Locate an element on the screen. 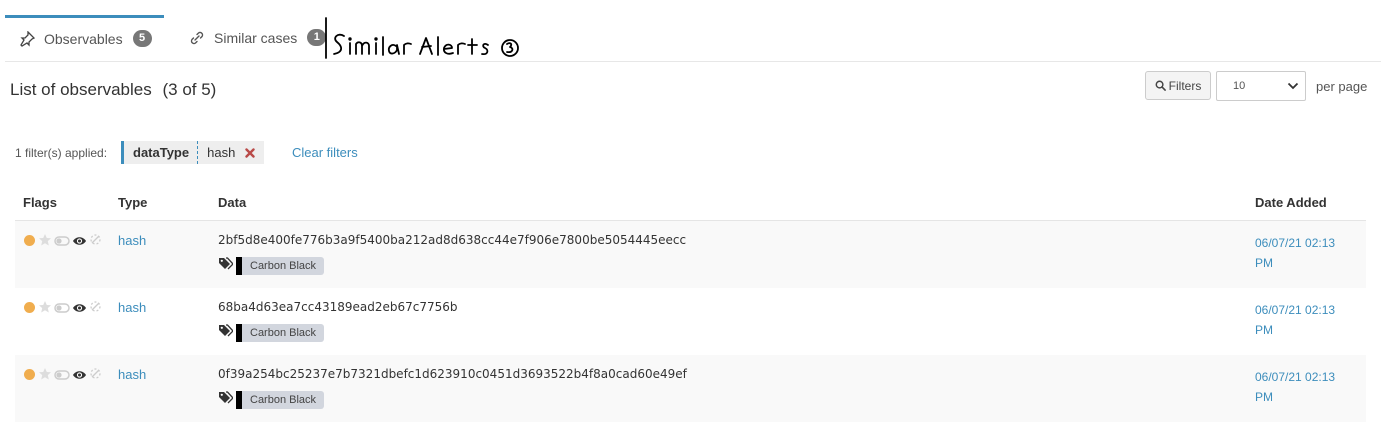  tab-similar-cases: Similar cases 1 is located at coordinates (256, 37).